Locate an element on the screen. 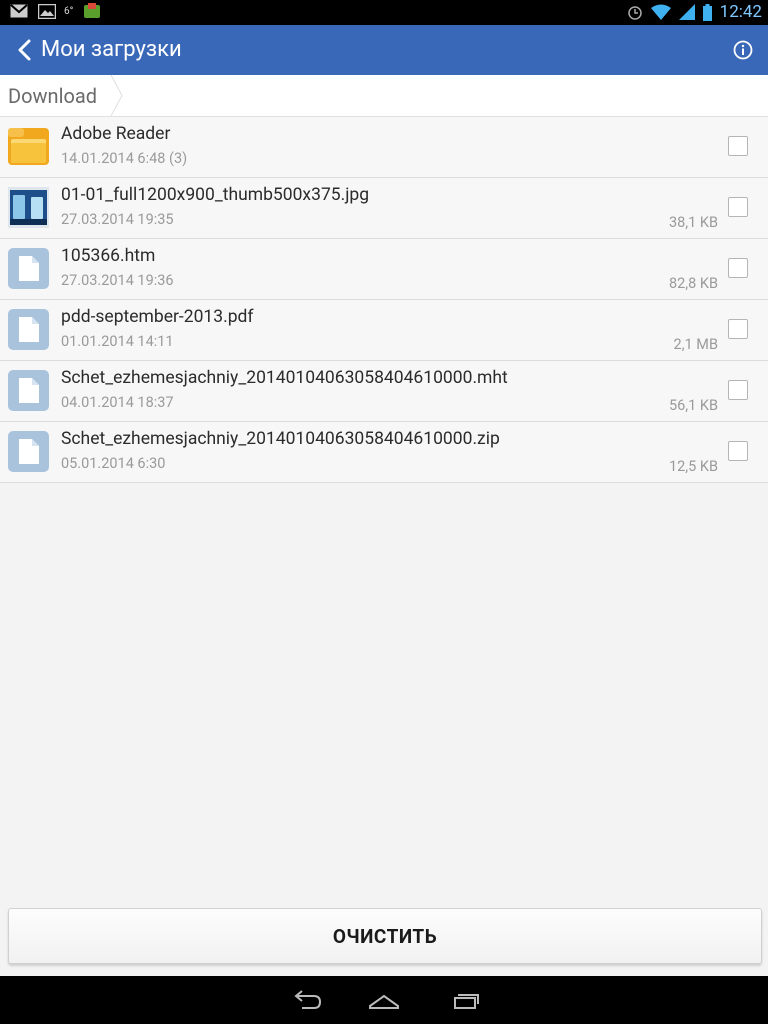 The width and height of the screenshot is (768, 1024). navigation-bar is located at coordinates (384, 1000).